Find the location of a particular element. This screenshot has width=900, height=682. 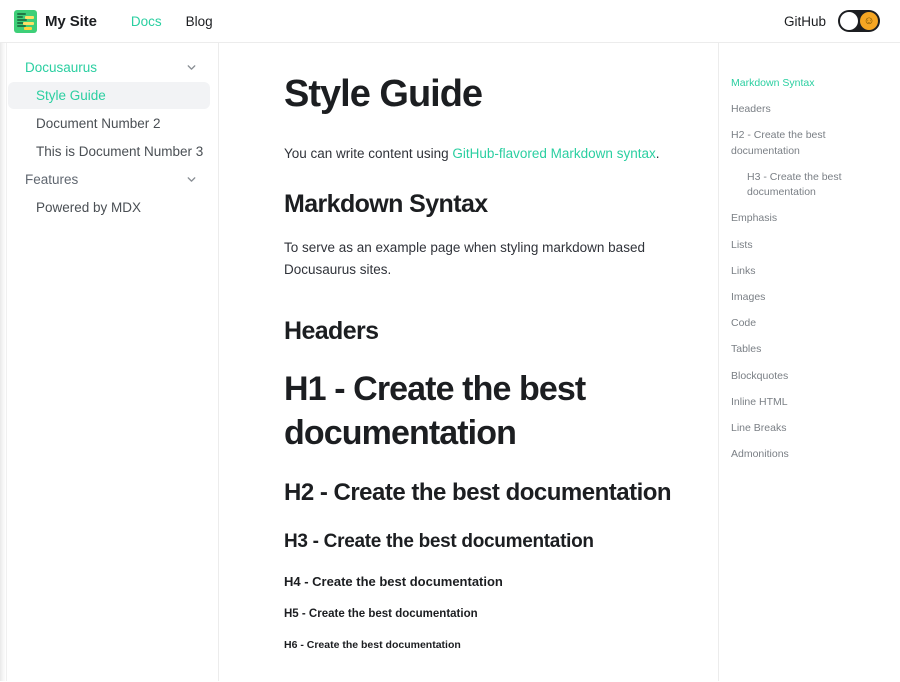

sidebar-item-document-number-3: This is Document Number 3 is located at coordinates (109, 151).